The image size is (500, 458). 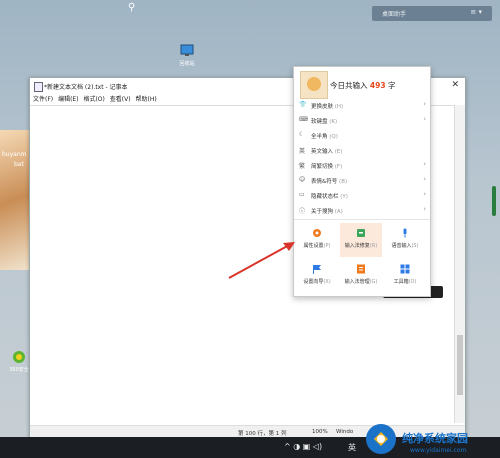 I want to click on desktop-icon-recycle: 回收站, so click(x=187, y=55).